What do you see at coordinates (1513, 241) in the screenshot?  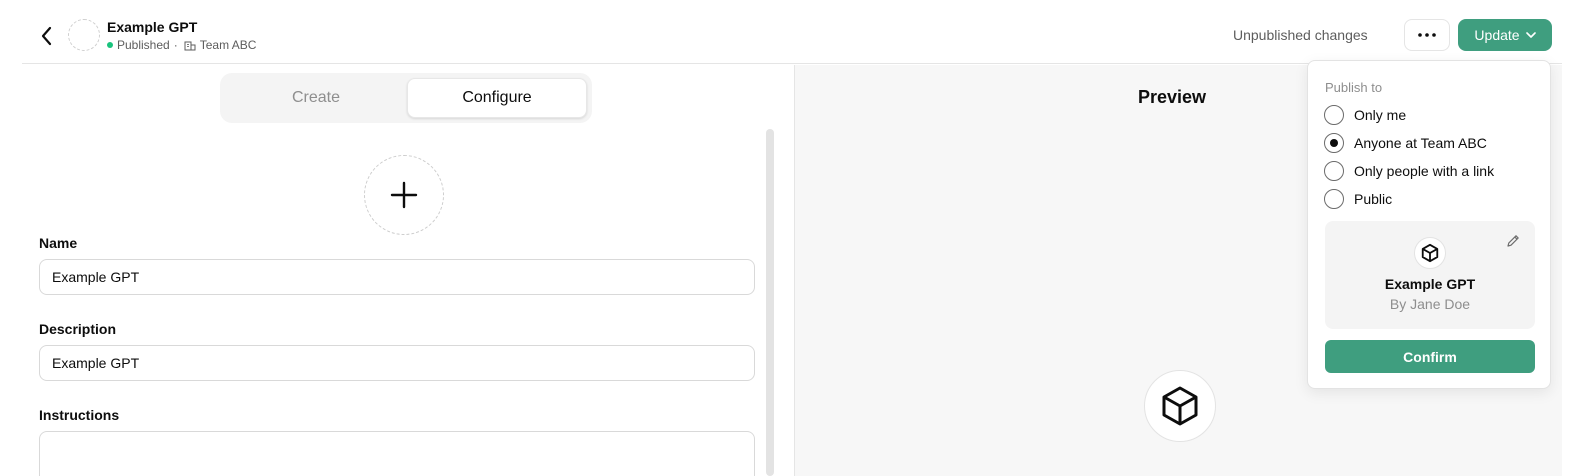 I see `pencil-icon` at bounding box center [1513, 241].